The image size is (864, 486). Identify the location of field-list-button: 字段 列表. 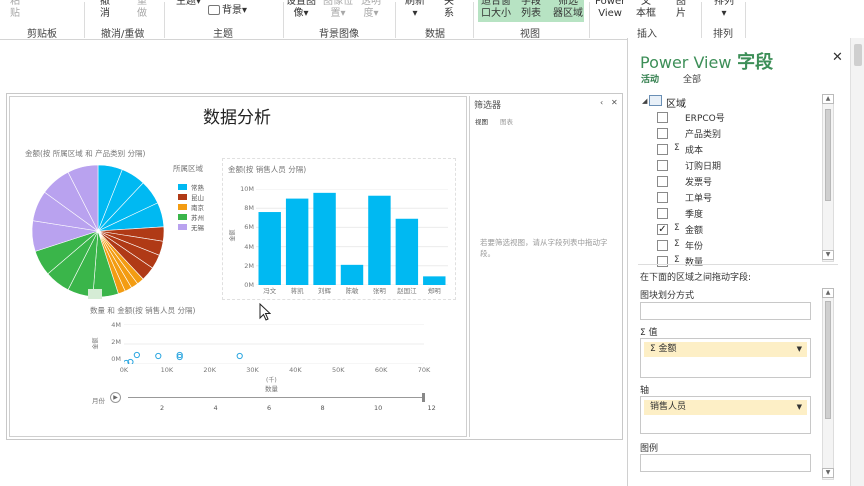
(531, 10).